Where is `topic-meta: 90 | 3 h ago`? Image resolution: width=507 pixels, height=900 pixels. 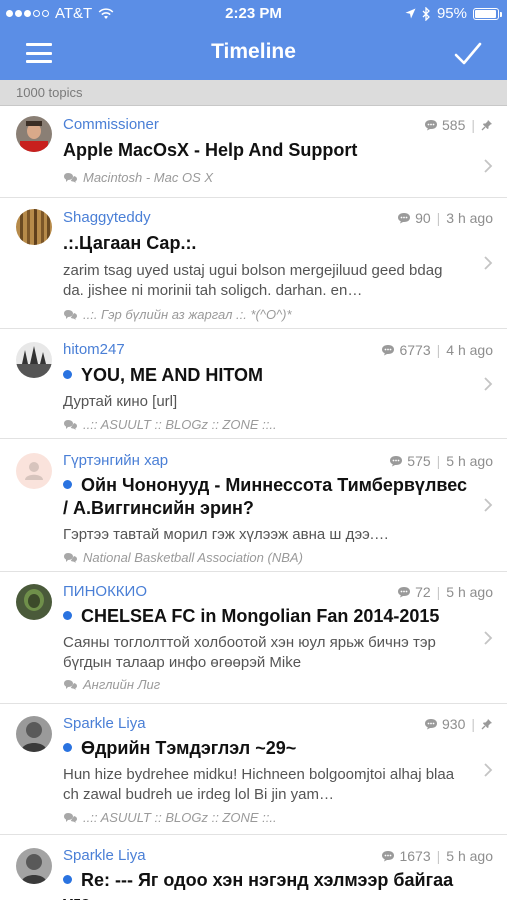
topic-meta: 90 | 3 h ago is located at coordinates (445, 218).